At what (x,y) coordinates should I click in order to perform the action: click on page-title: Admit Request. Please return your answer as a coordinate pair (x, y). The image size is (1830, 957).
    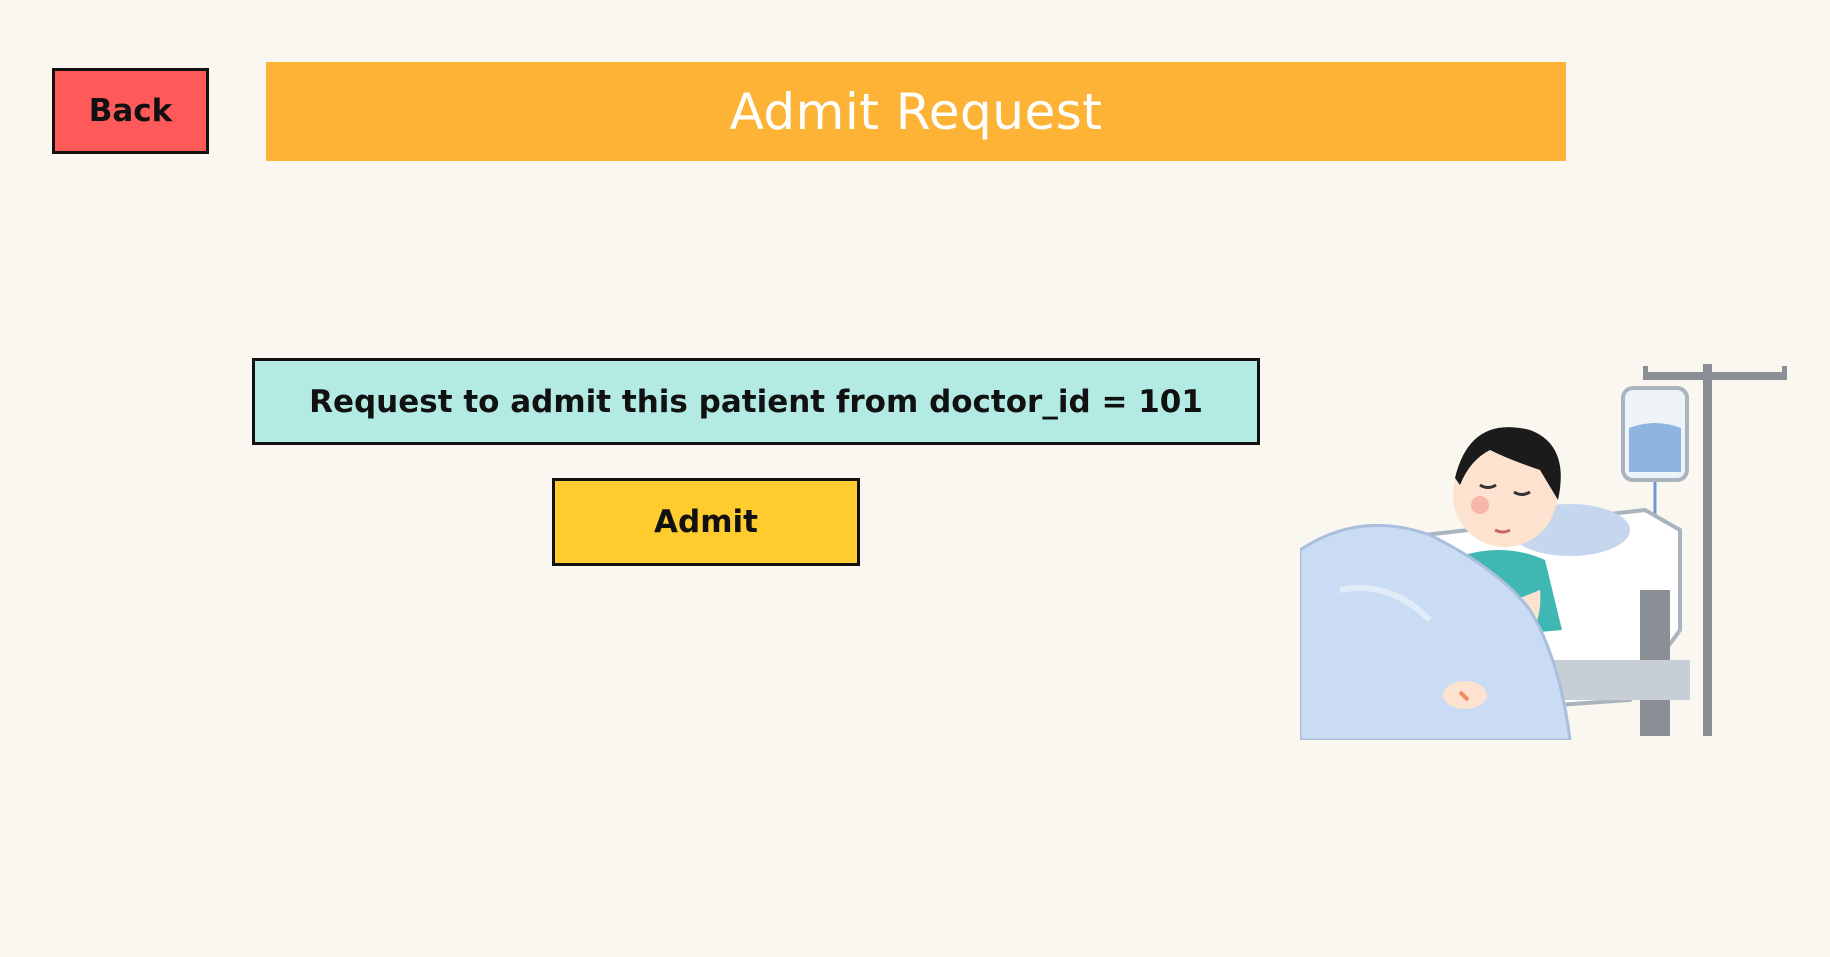
    Looking at the image, I should click on (916, 111).